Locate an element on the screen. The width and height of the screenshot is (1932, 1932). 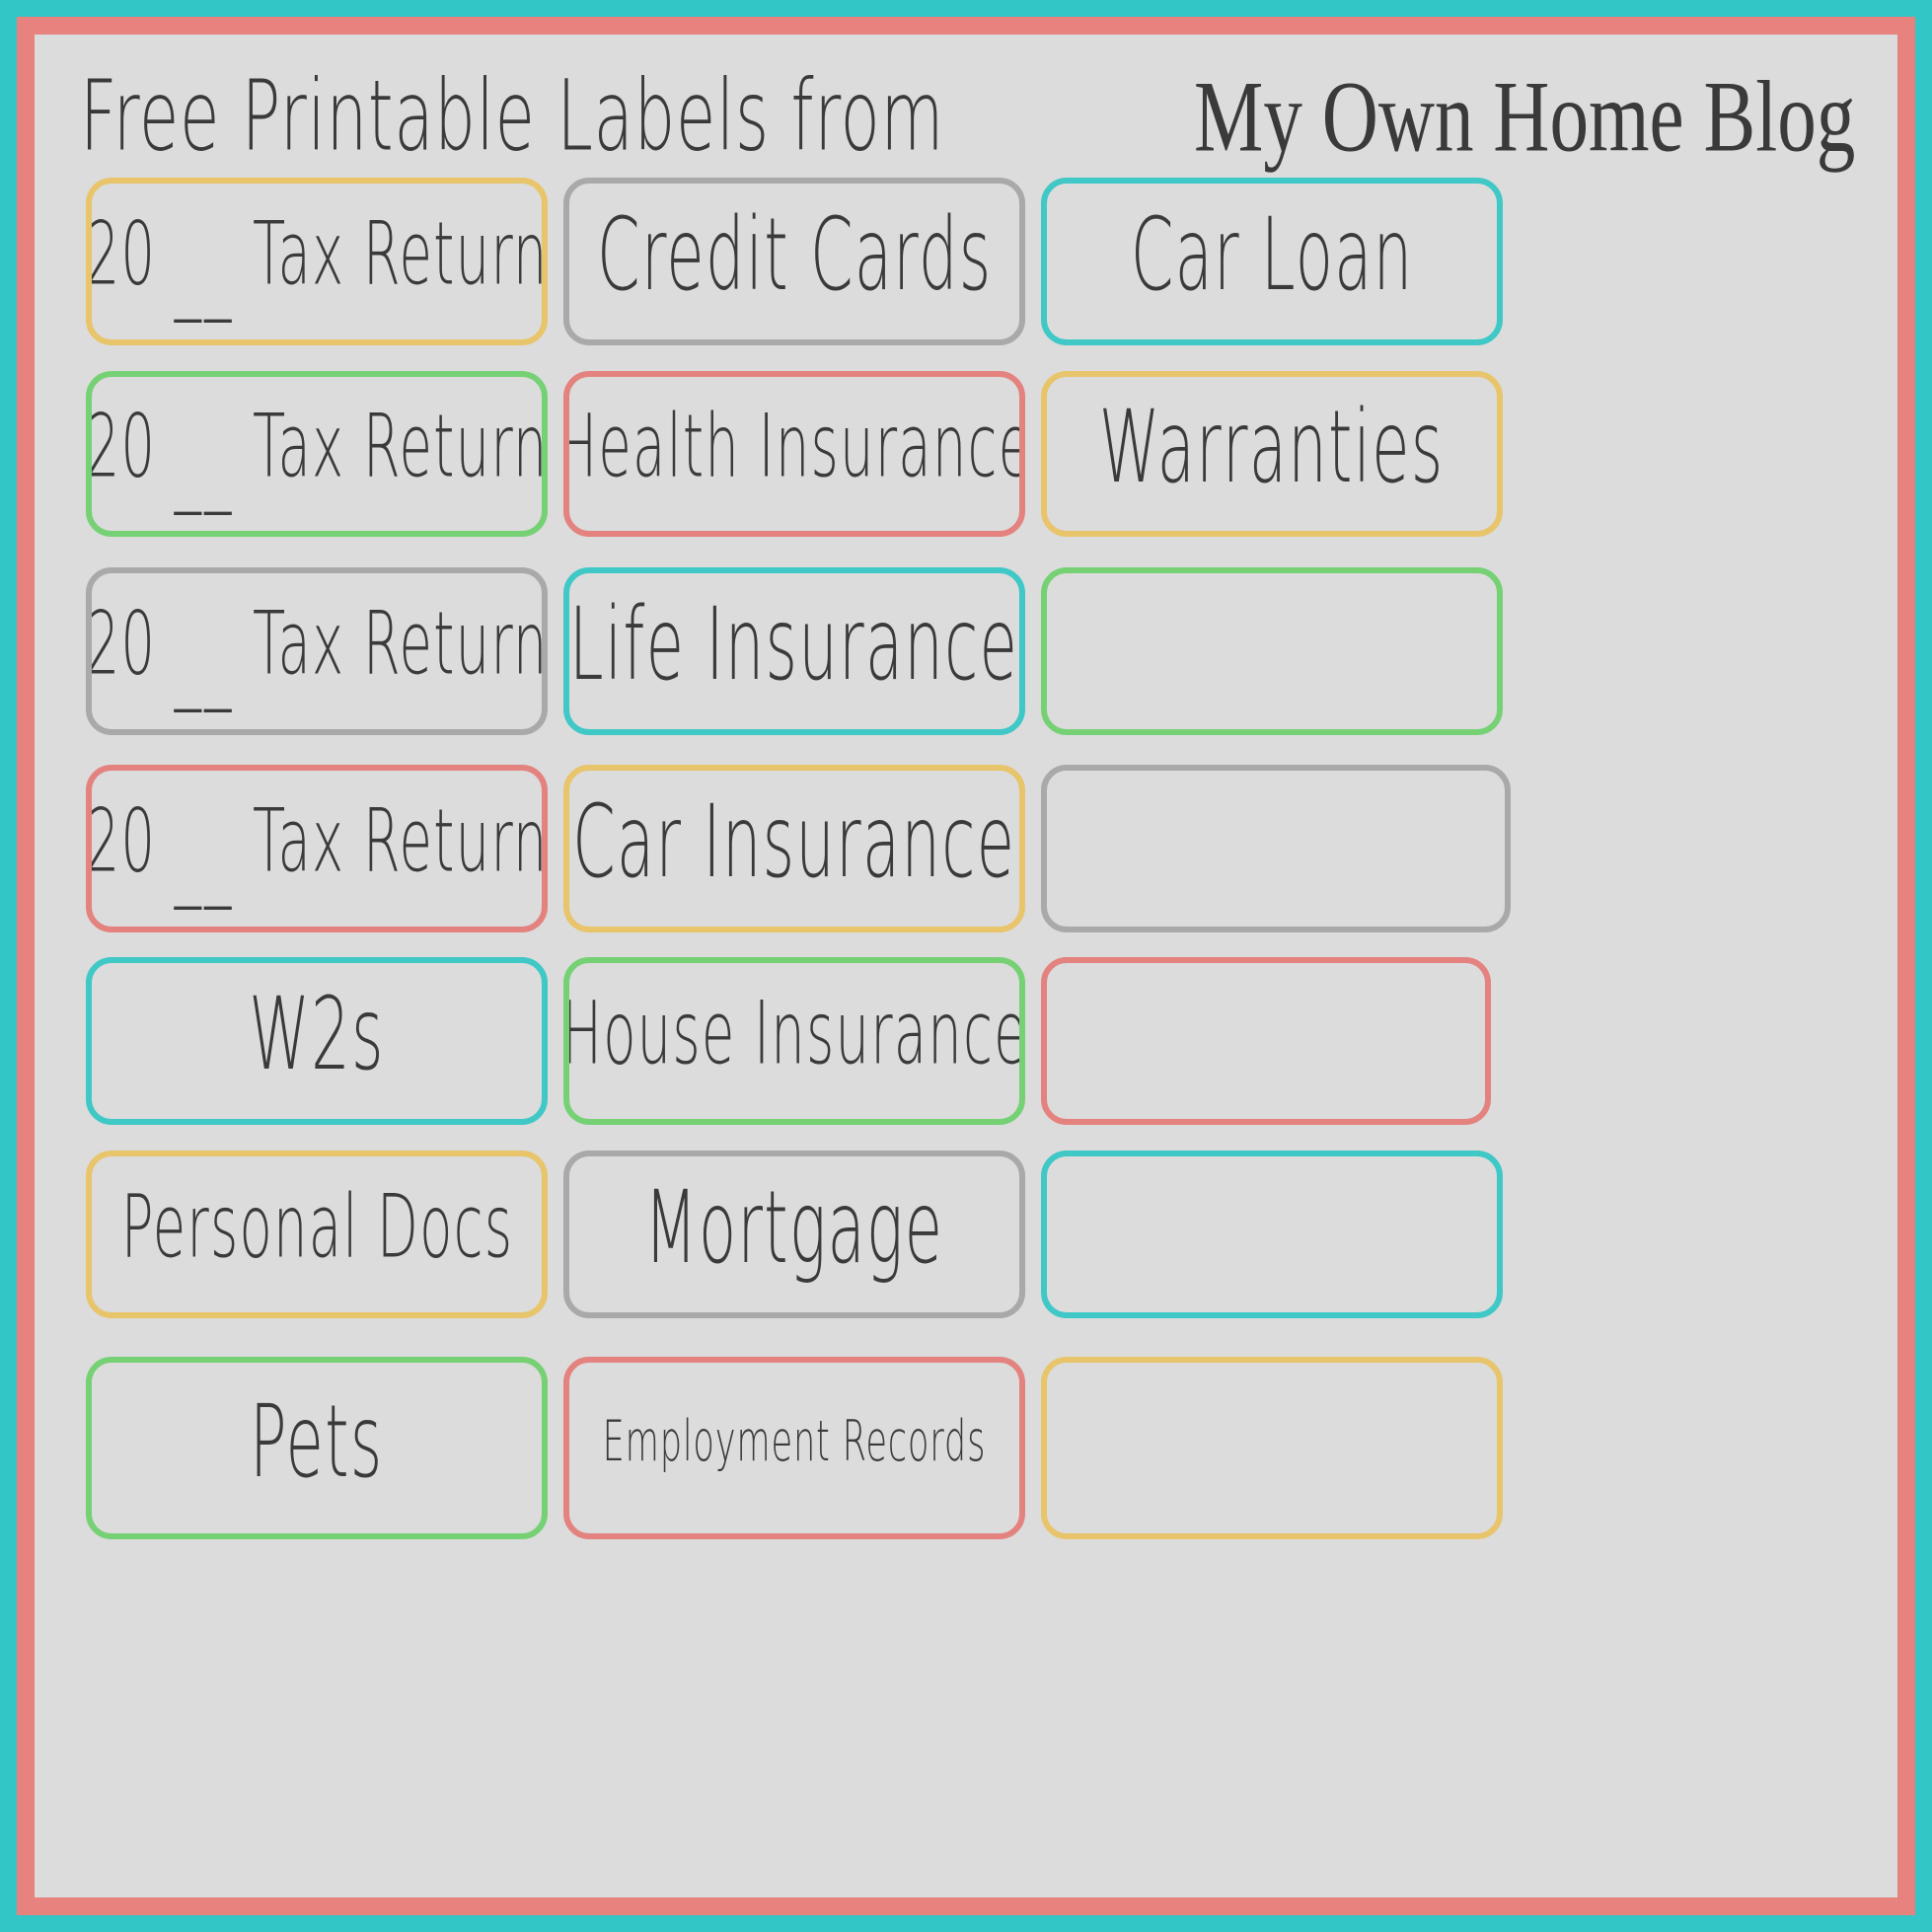
label-box: Warranties is located at coordinates (1272, 454).